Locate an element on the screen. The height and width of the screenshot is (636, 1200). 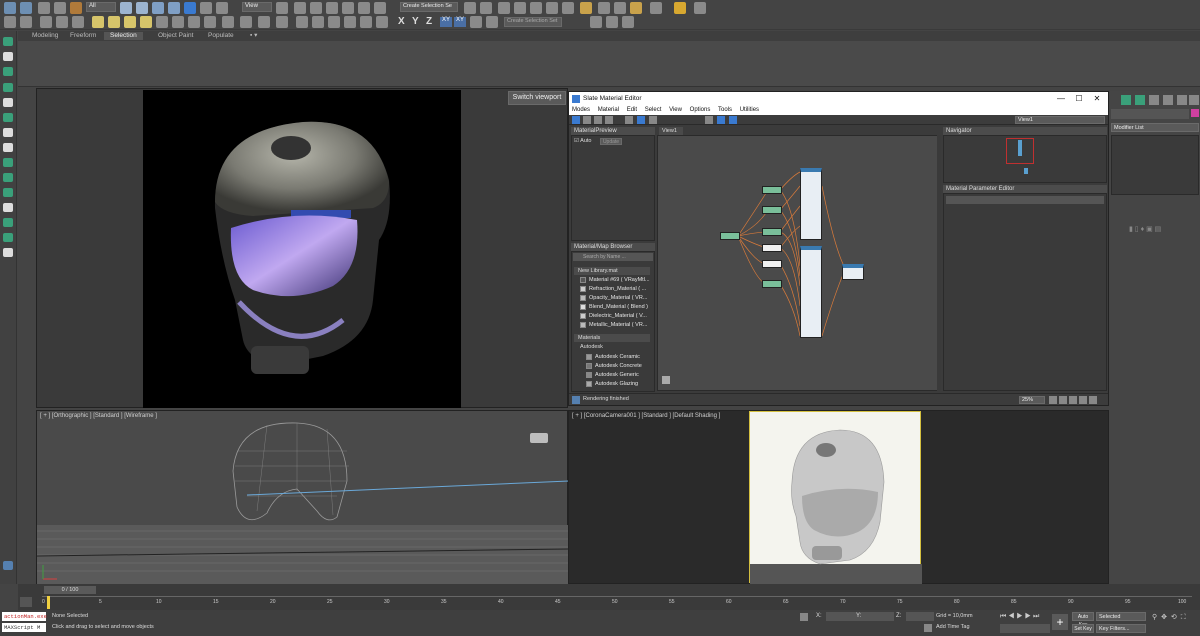
axis-z-button: Z is located at coordinates (431, 22).